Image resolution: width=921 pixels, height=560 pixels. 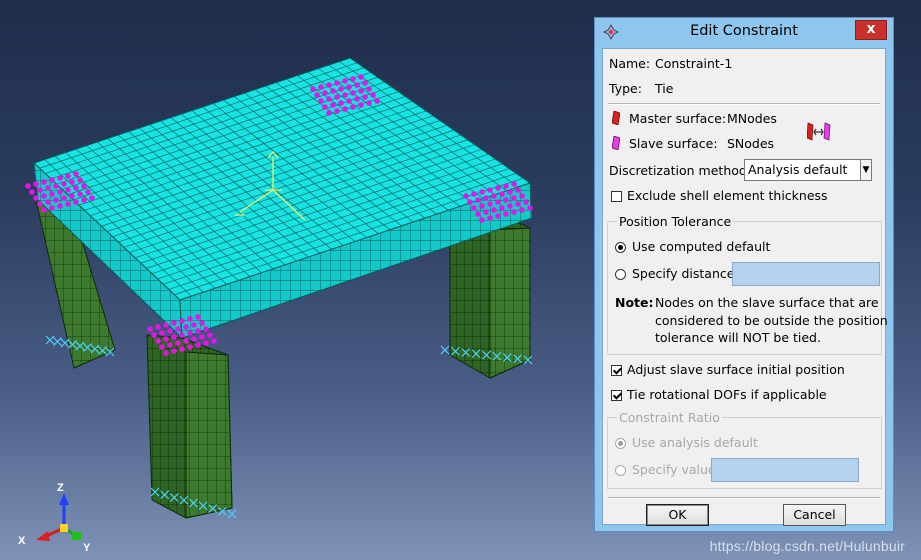 I want to click on view-triad, so click(x=58, y=517).